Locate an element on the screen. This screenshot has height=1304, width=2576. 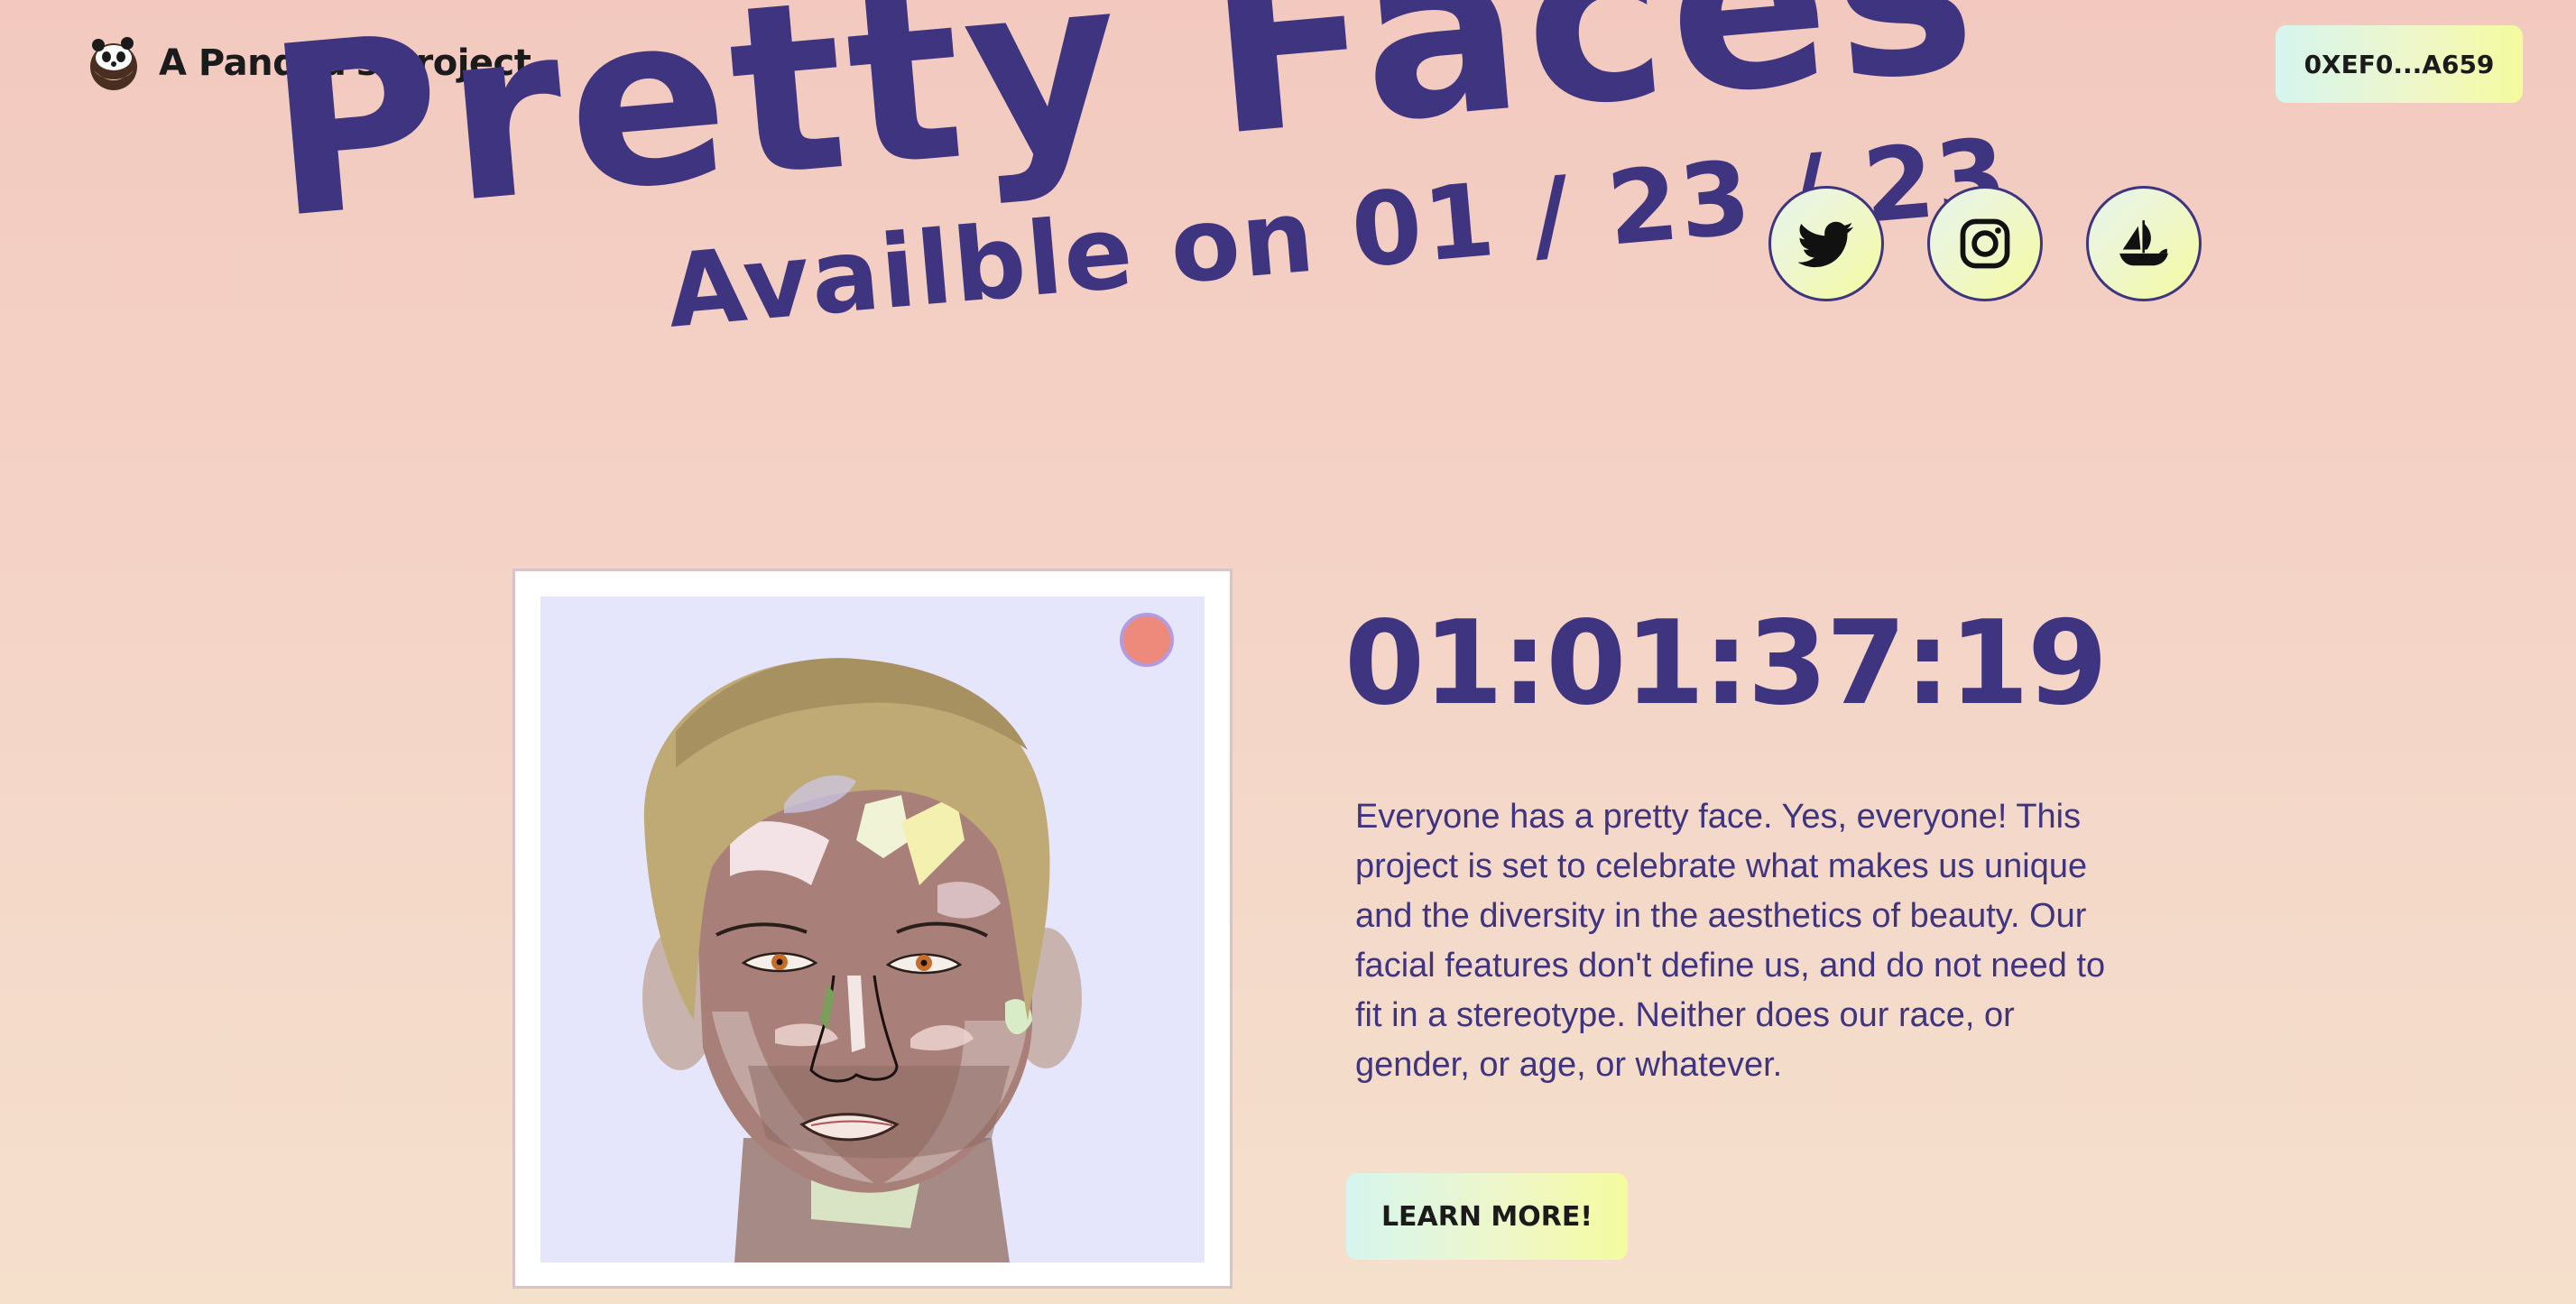
learn-more-button: LEARN MORE! is located at coordinates (1487, 1216).